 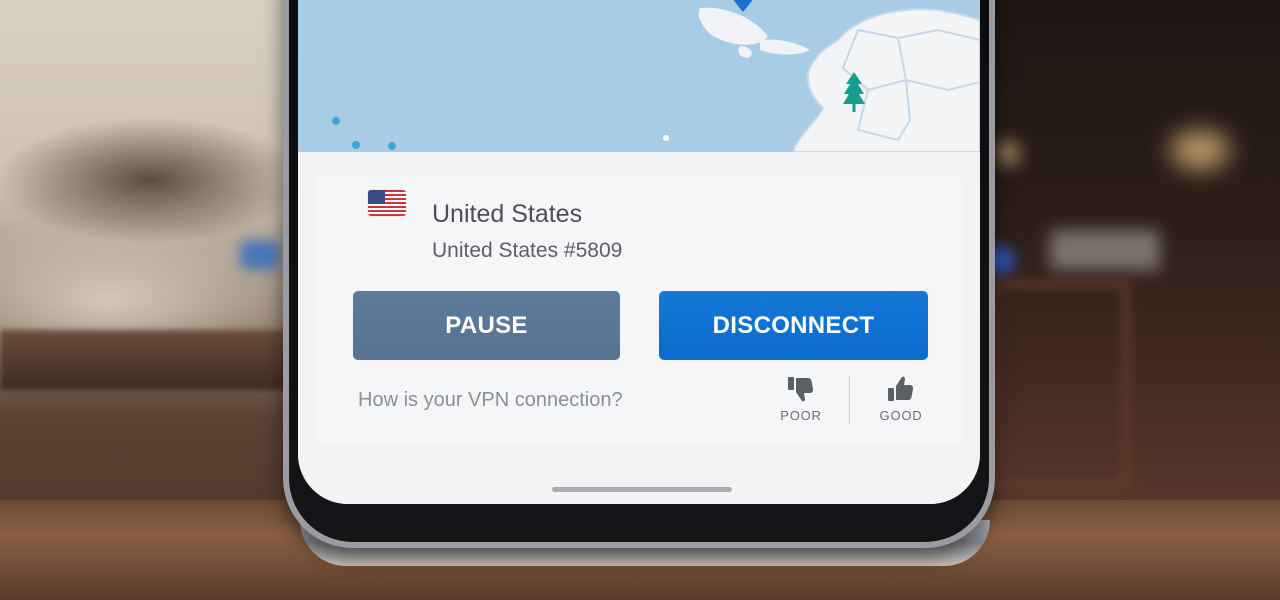 What do you see at coordinates (642, 489) in the screenshot?
I see `home-indicator` at bounding box center [642, 489].